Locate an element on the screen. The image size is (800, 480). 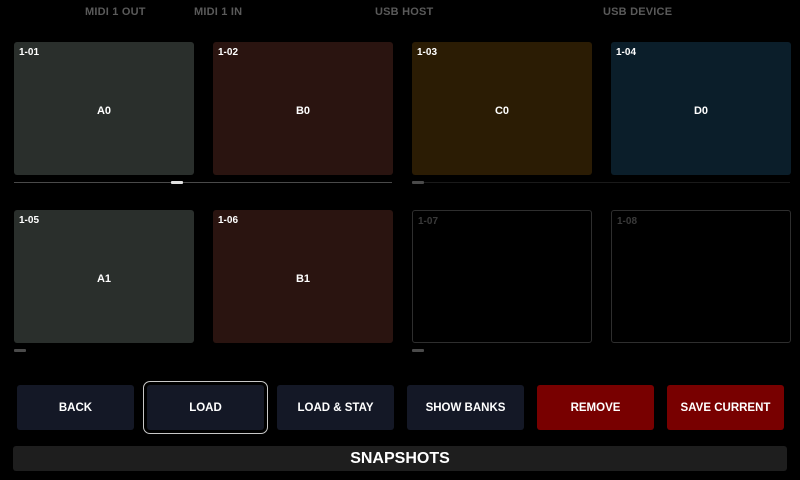
port-label-midi1-in: MIDI 1 IN is located at coordinates (218, 12).